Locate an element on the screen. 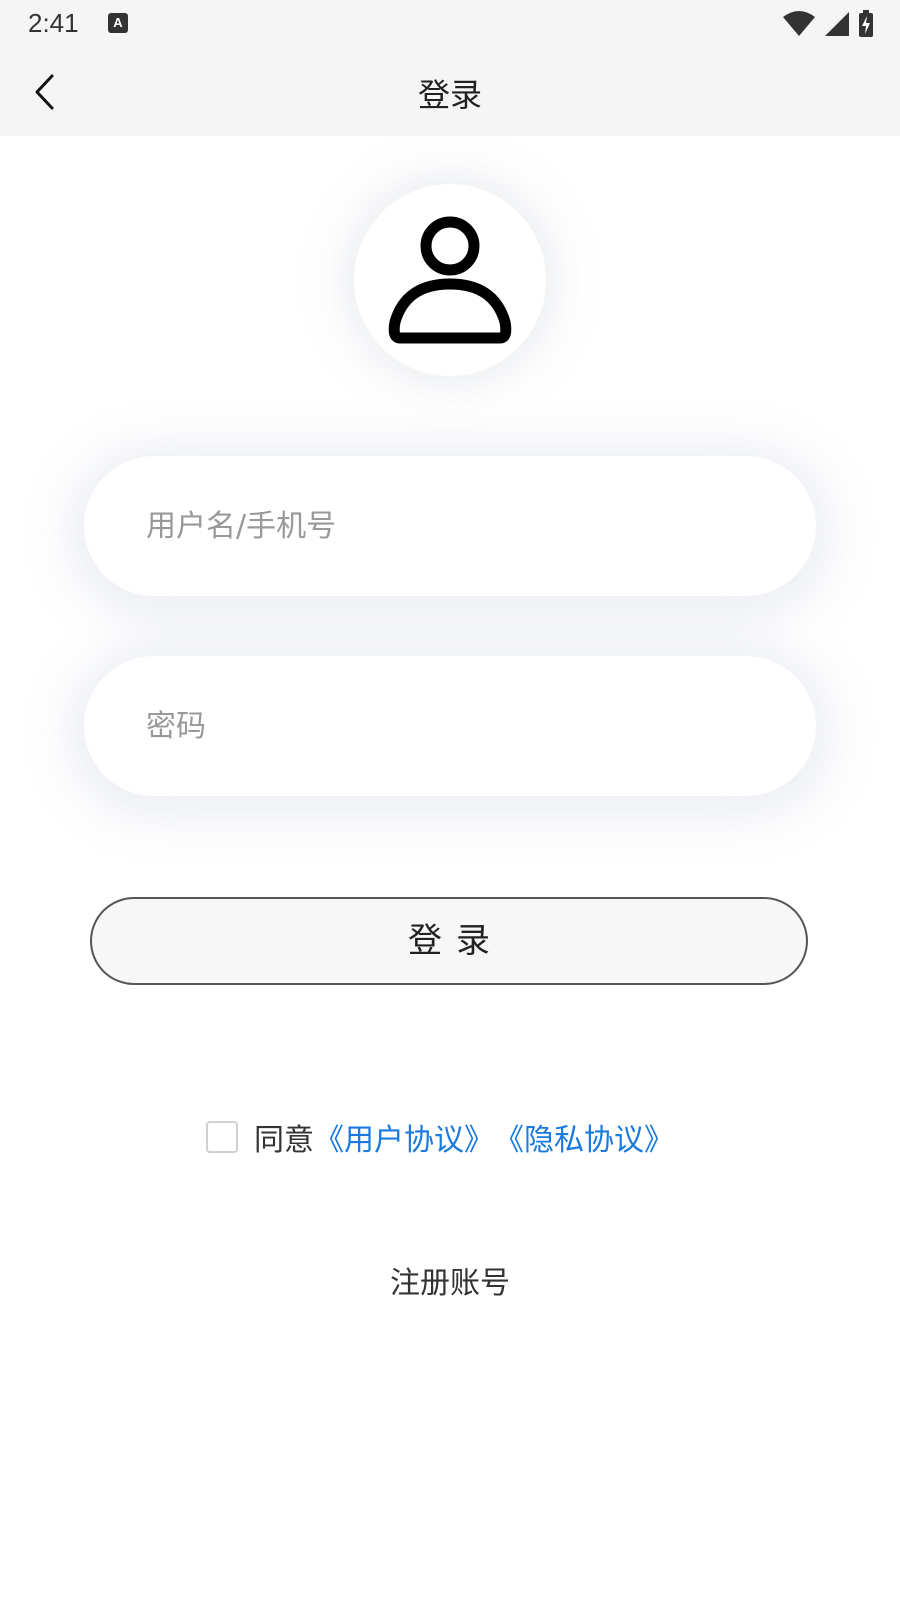 Image resolution: width=900 pixels, height=1600 pixels. status-icons is located at coordinates (828, 24).